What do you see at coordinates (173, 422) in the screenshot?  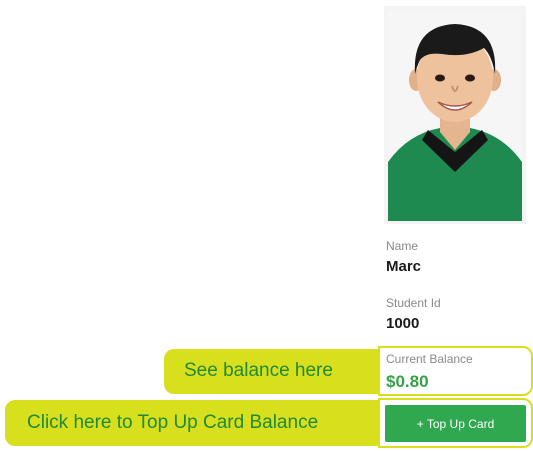 I see `topup-callout-text: Click here to Top Up Card Balance` at bounding box center [173, 422].